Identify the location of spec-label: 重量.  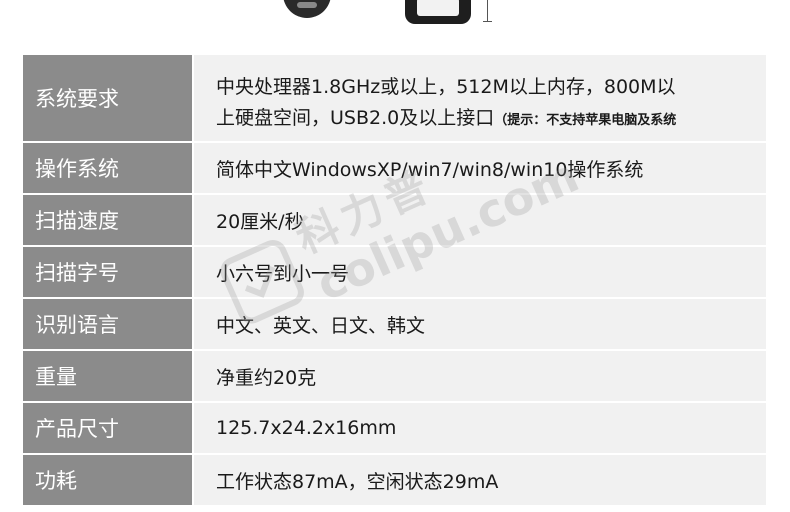
(108, 376).